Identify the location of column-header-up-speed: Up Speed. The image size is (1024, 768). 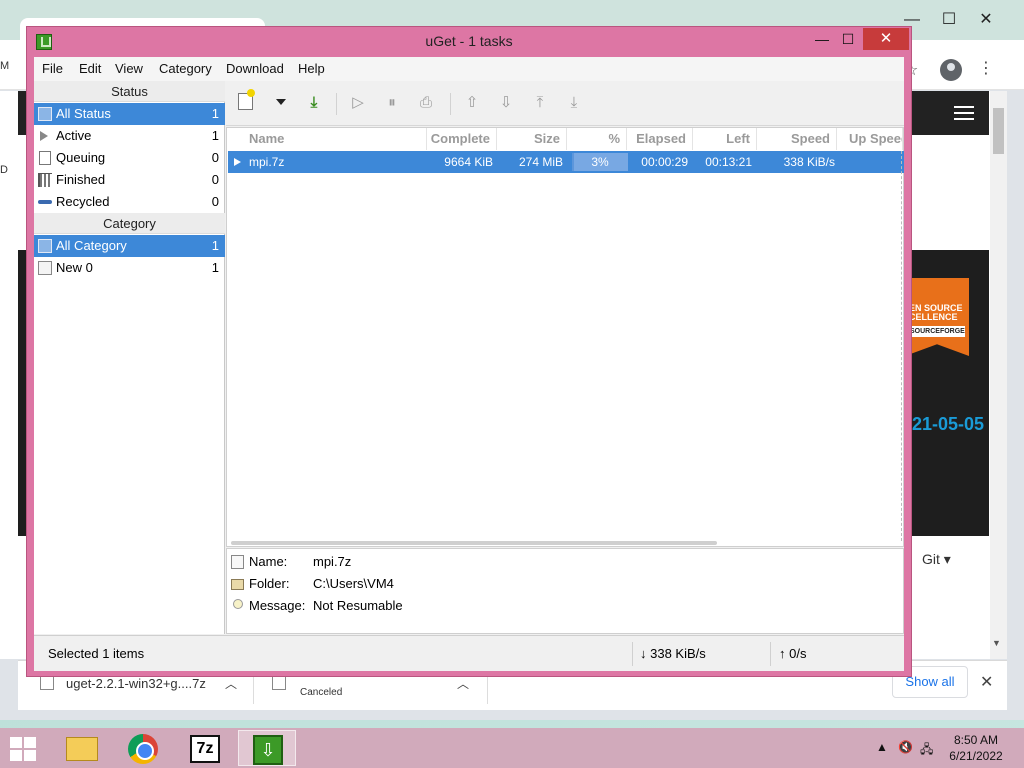
(870, 139).